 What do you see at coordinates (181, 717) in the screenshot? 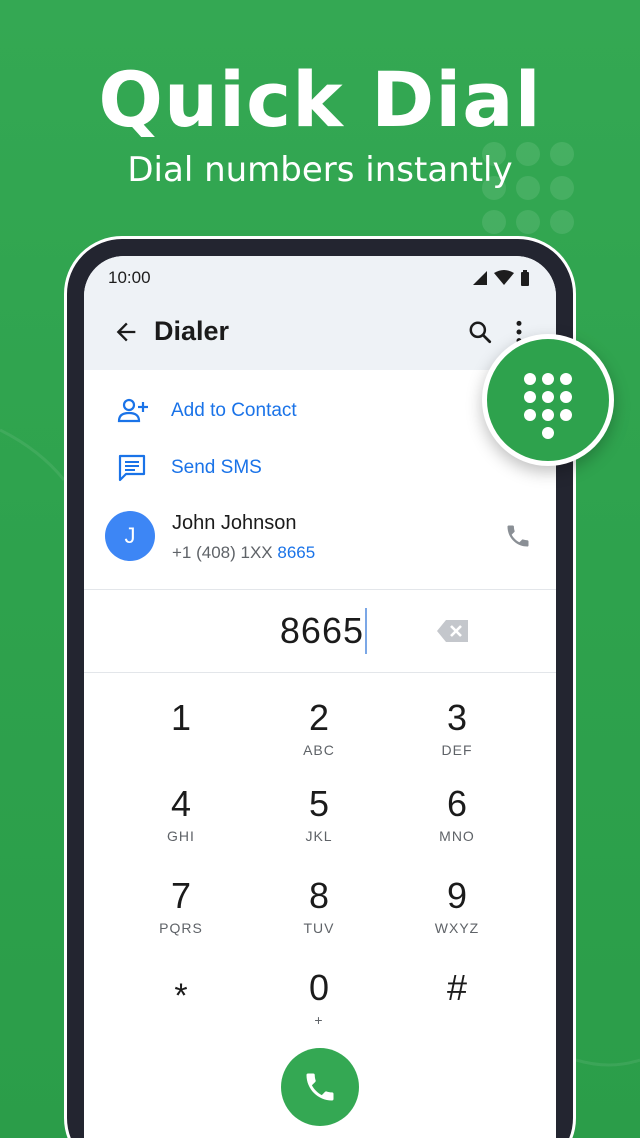
I see `dial-key-digit: 1` at bounding box center [181, 717].